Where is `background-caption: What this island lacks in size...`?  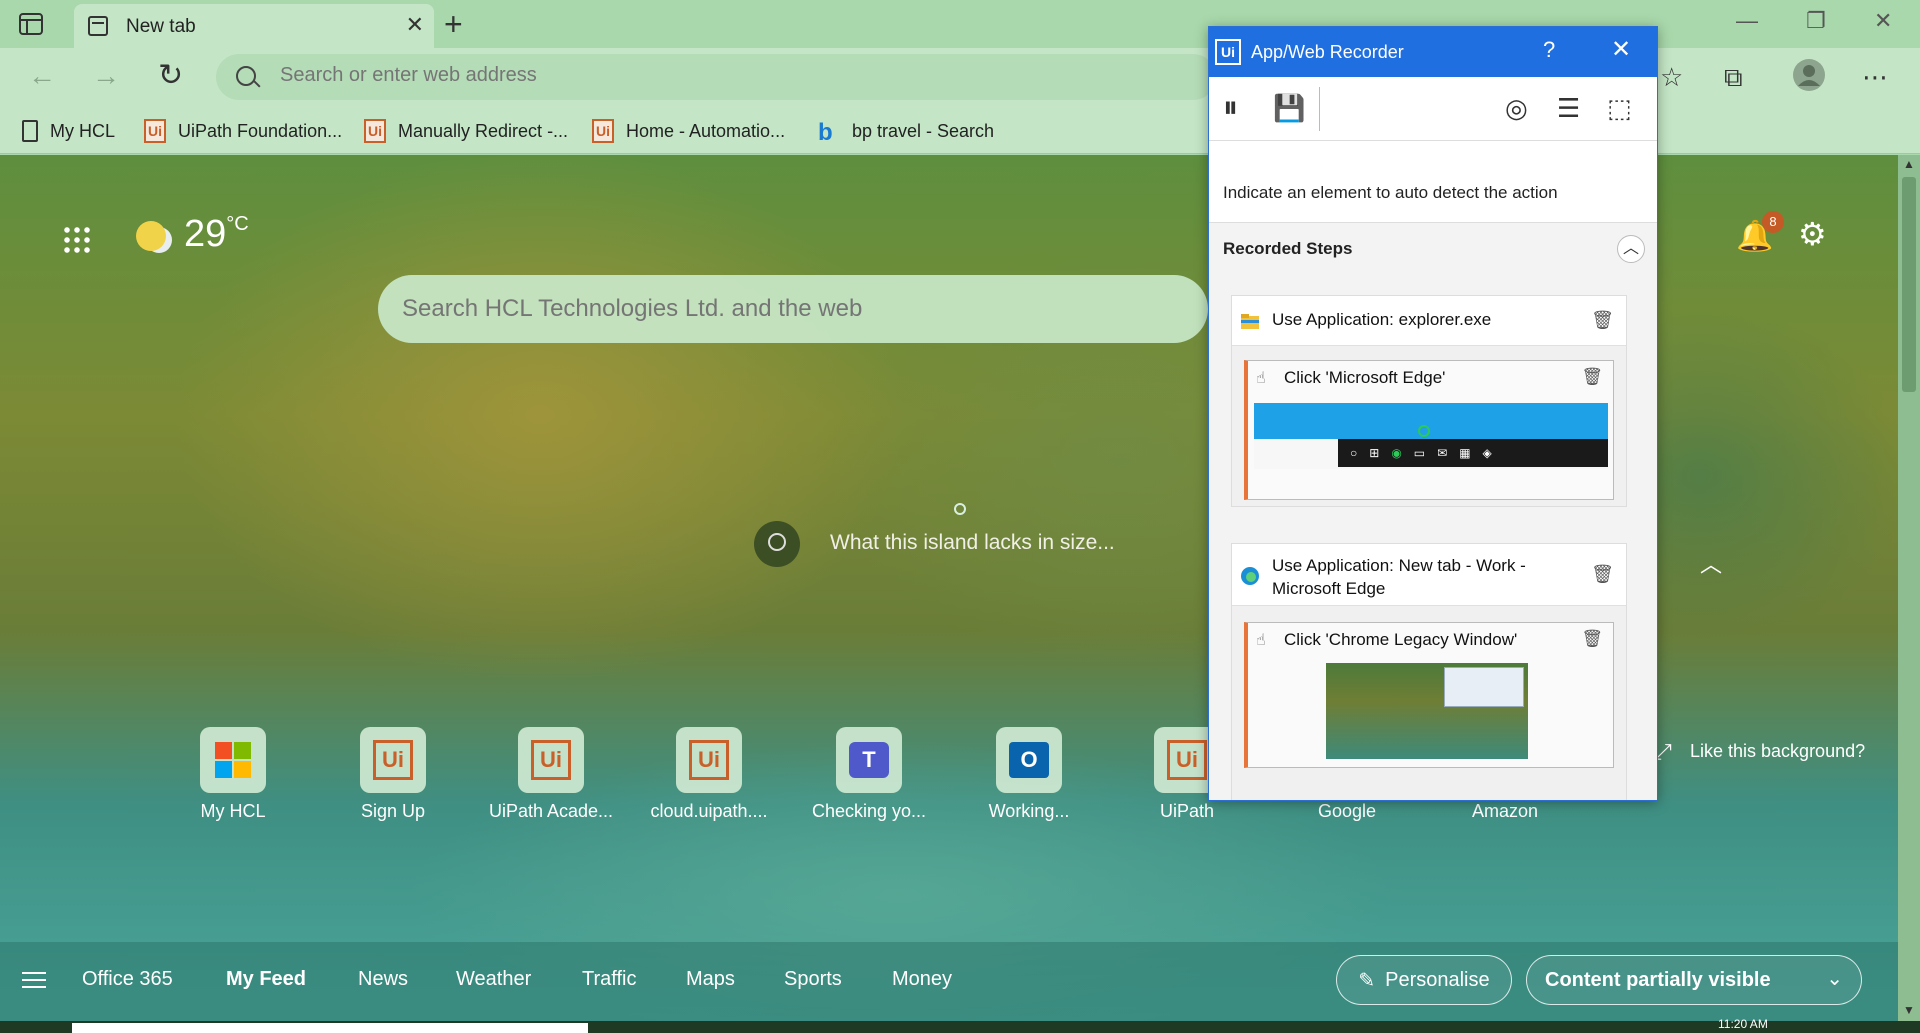
background-caption: What this island lacks in size... is located at coordinates (972, 543).